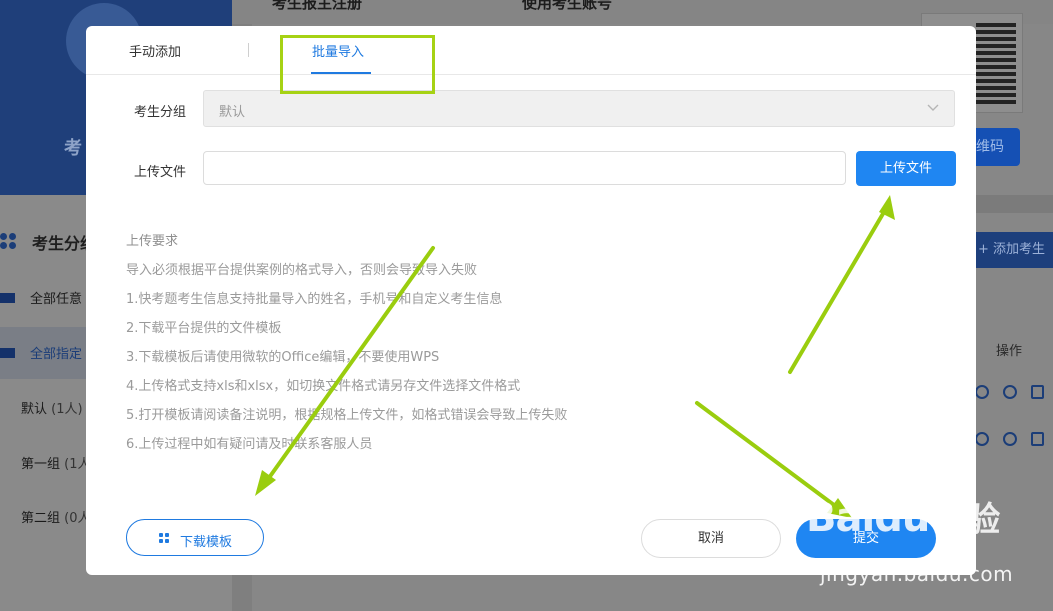  What do you see at coordinates (986, 249) in the screenshot?
I see `plus-icon: +` at bounding box center [986, 249].